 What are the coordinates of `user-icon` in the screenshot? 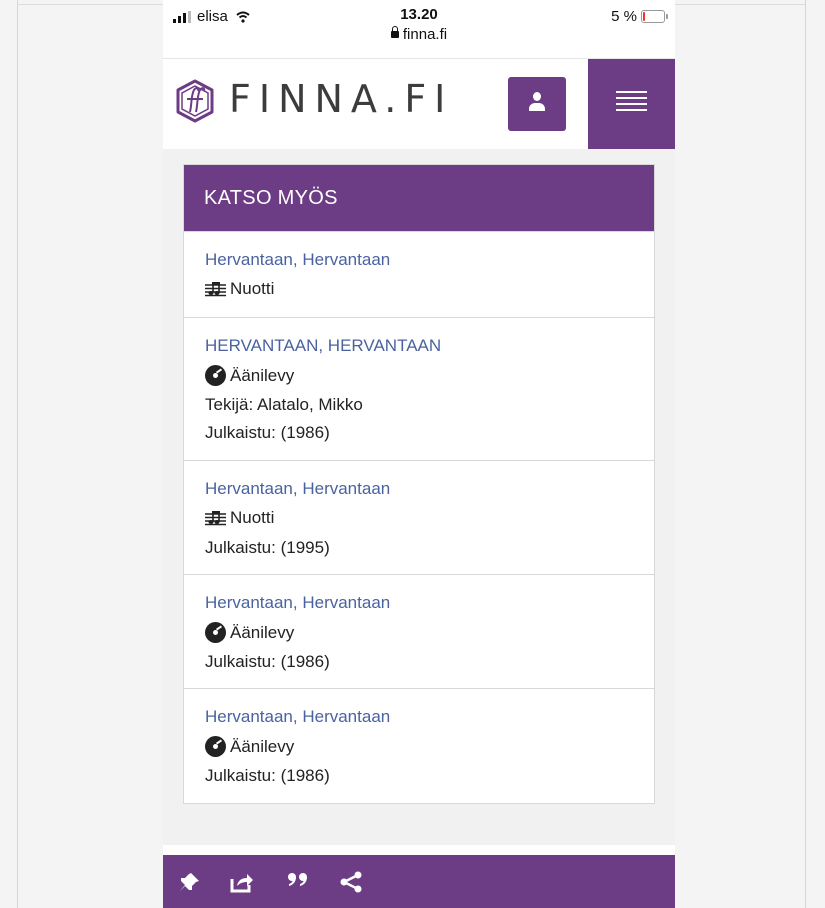 It's located at (537, 103).